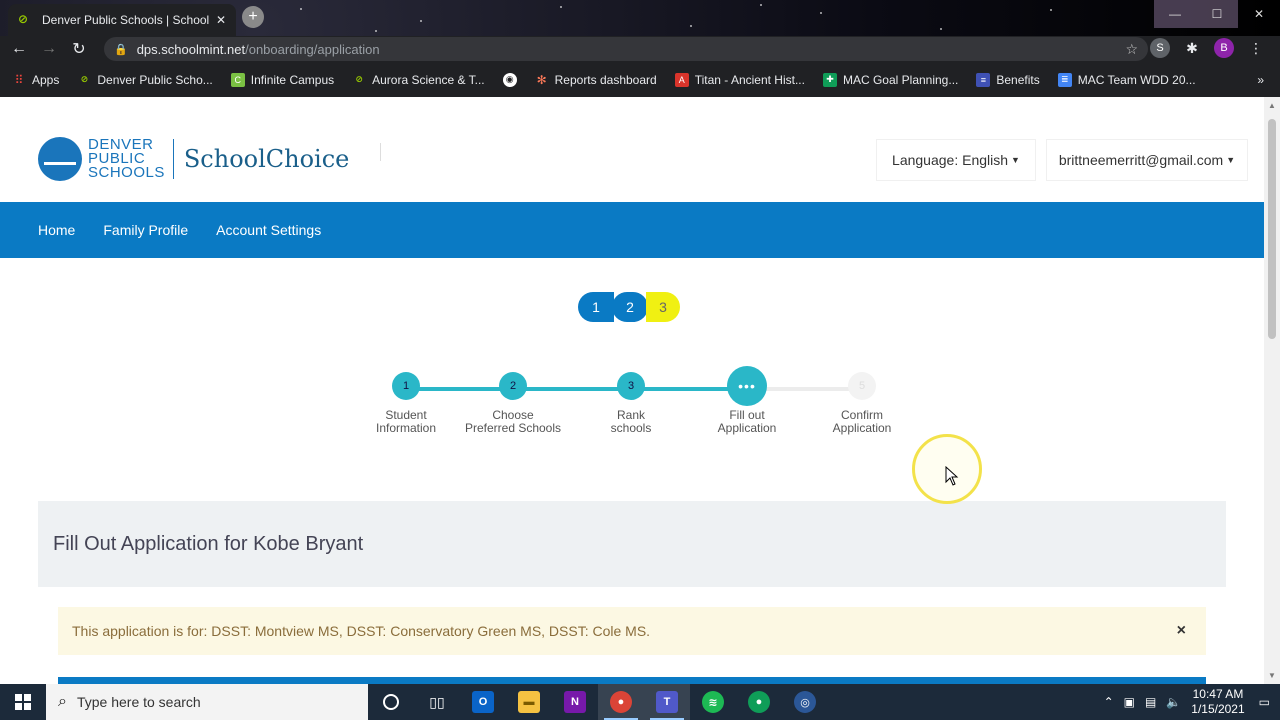 The image size is (1280, 720). I want to click on application-pager: 1 2 3, so click(629, 307).